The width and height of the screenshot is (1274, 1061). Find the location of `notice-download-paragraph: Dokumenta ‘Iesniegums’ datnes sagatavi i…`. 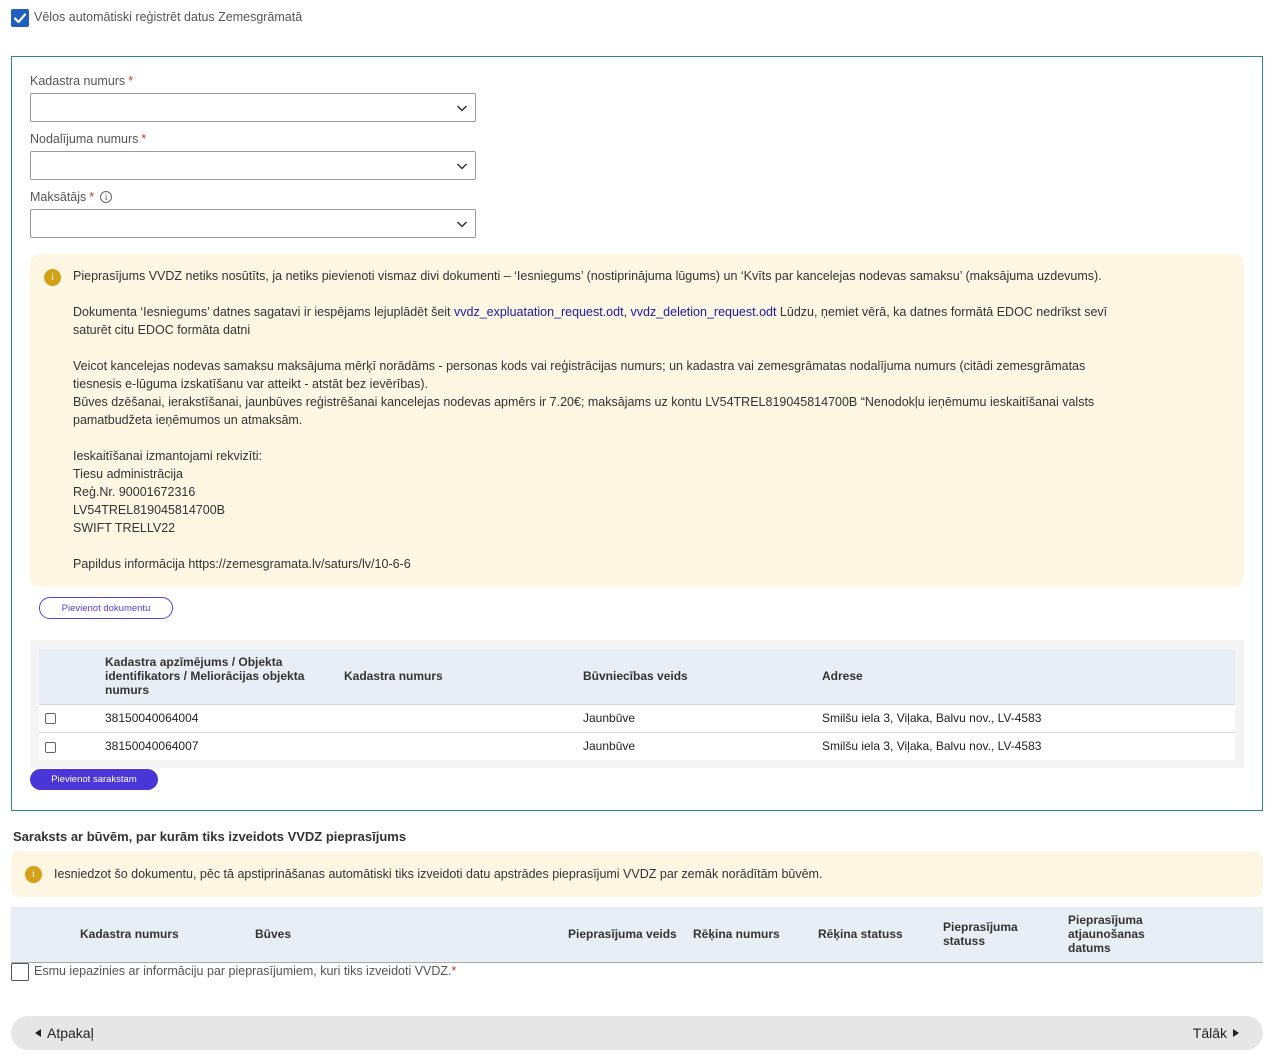

notice-download-paragraph: Dokumenta ‘Iesniegums’ datnes sagatavi i… is located at coordinates (590, 321).